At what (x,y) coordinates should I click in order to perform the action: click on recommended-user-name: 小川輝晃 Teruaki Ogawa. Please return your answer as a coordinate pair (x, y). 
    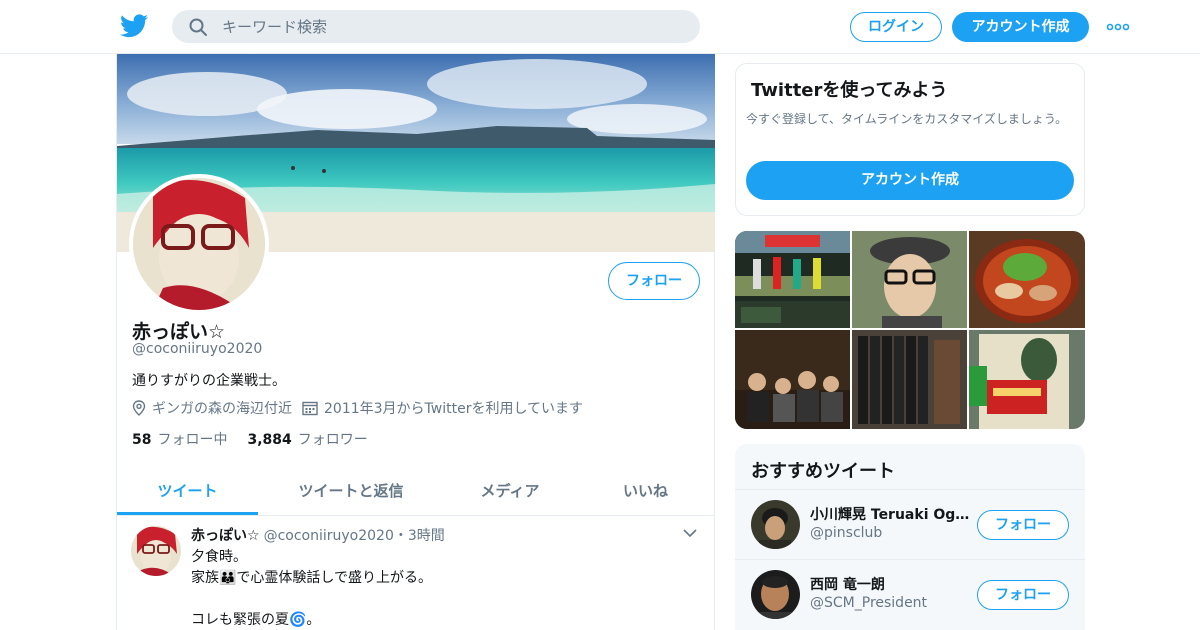
    Looking at the image, I should click on (890, 514).